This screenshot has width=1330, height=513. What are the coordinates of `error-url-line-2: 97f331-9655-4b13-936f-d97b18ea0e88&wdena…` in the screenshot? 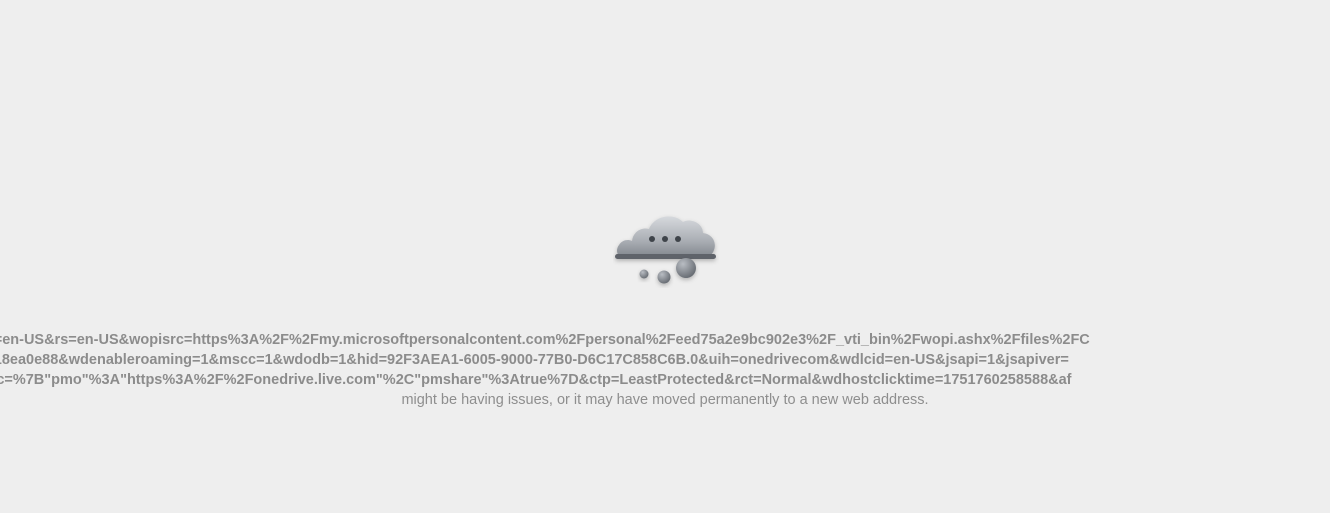 It's located at (534, 360).